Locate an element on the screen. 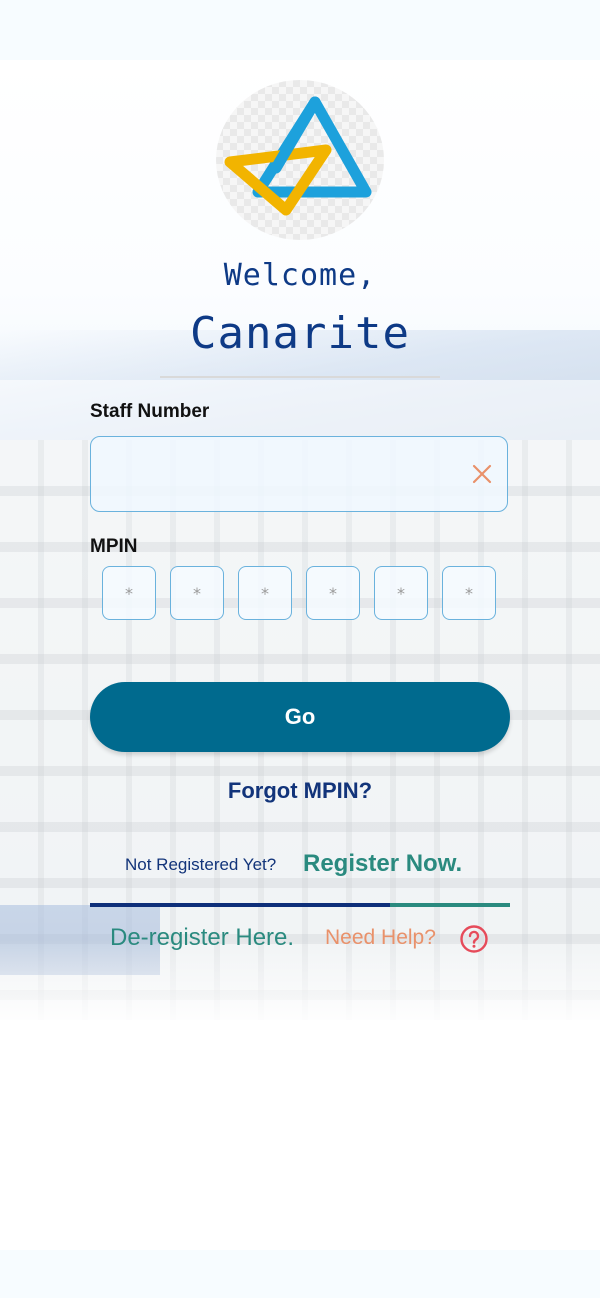  welcome-text: Welcome, is located at coordinates (300, 275).